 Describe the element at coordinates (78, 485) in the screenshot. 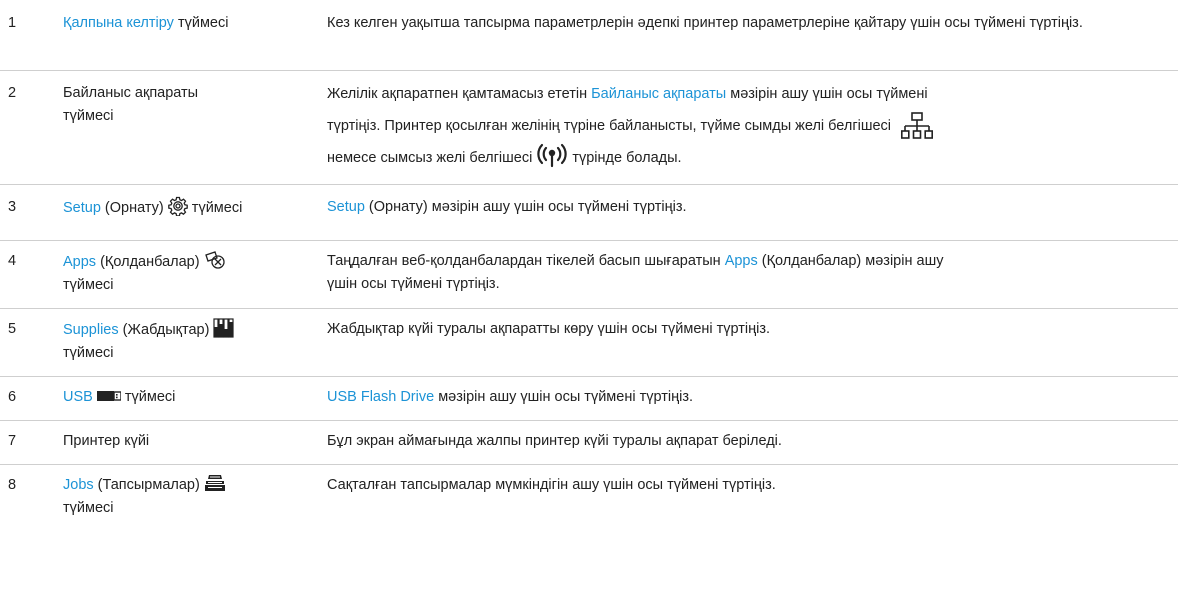

I see `jobs-link: Jobs` at that location.